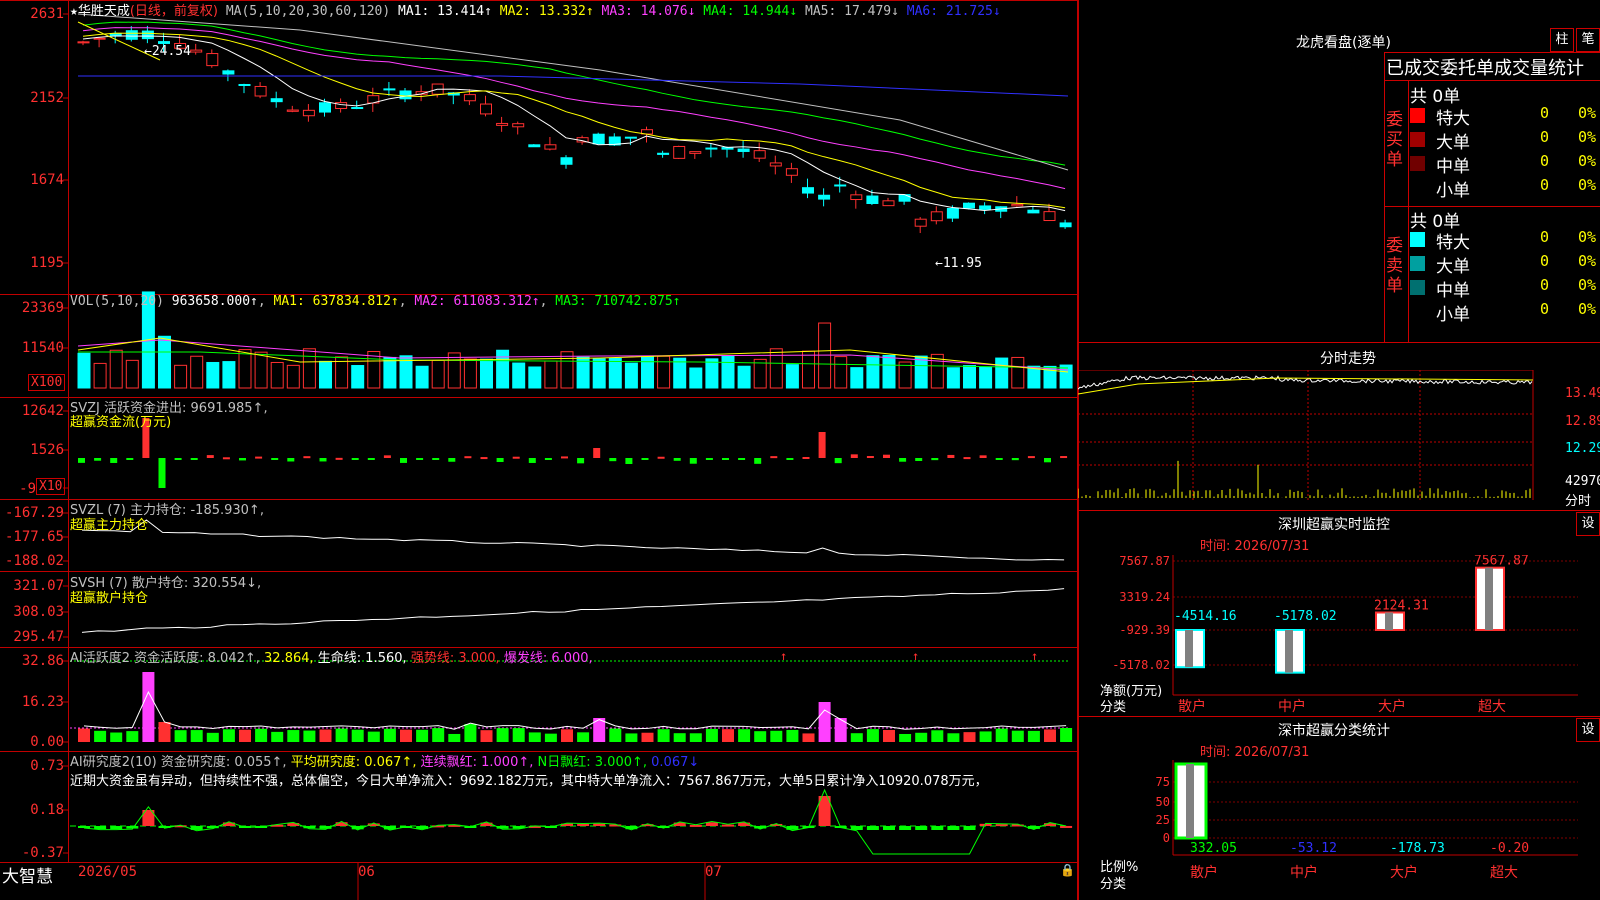  I want to click on category-label: 大户, so click(1392, 706).